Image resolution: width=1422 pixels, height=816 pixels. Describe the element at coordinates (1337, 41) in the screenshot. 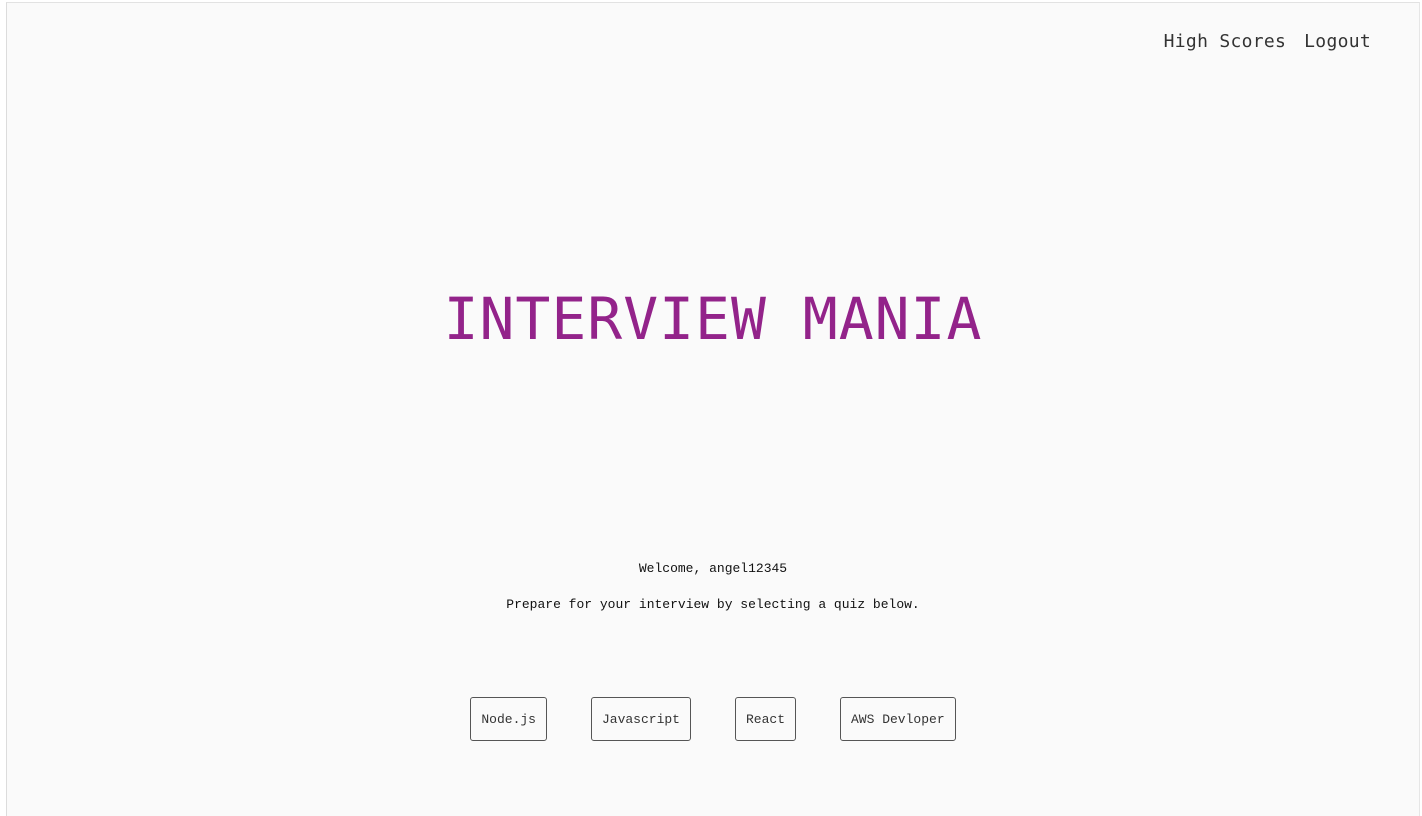

I see `logout-link: Logout` at that location.